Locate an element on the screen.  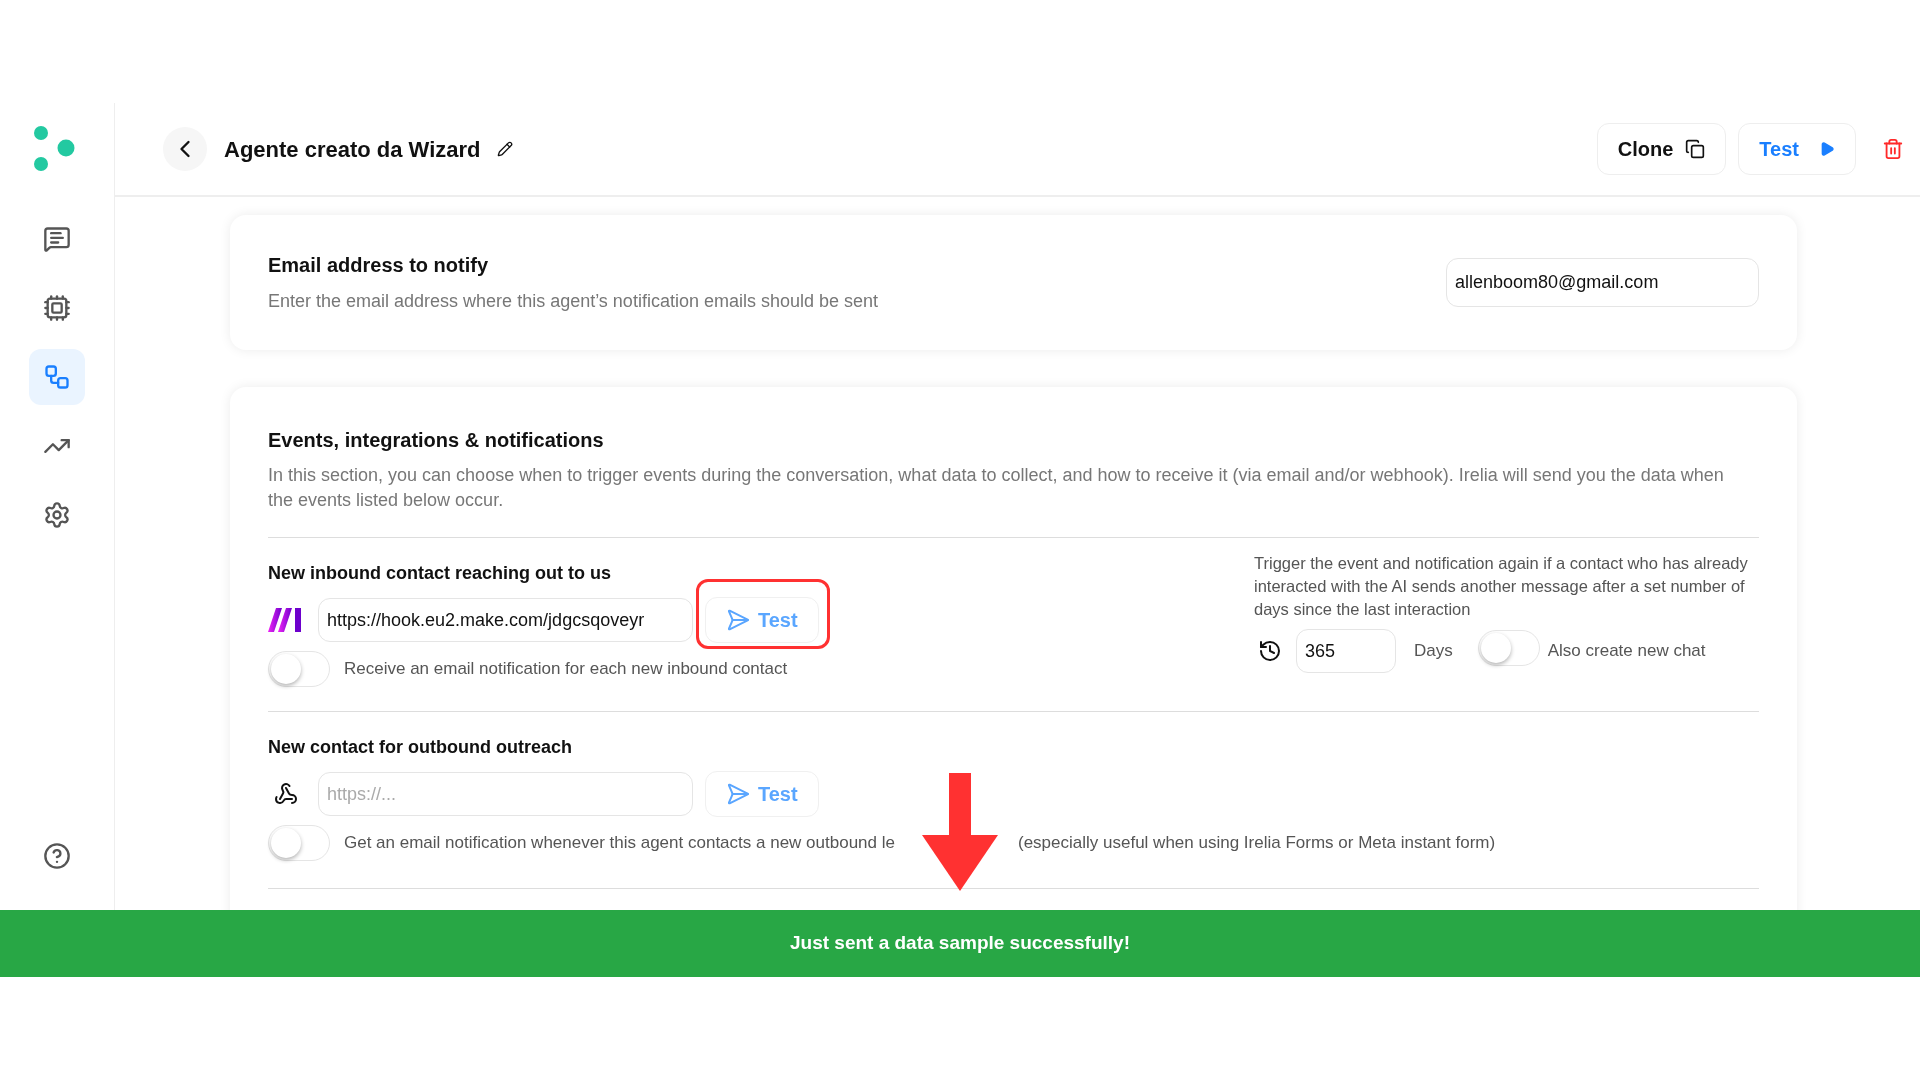
help-icon is located at coordinates (57, 856).